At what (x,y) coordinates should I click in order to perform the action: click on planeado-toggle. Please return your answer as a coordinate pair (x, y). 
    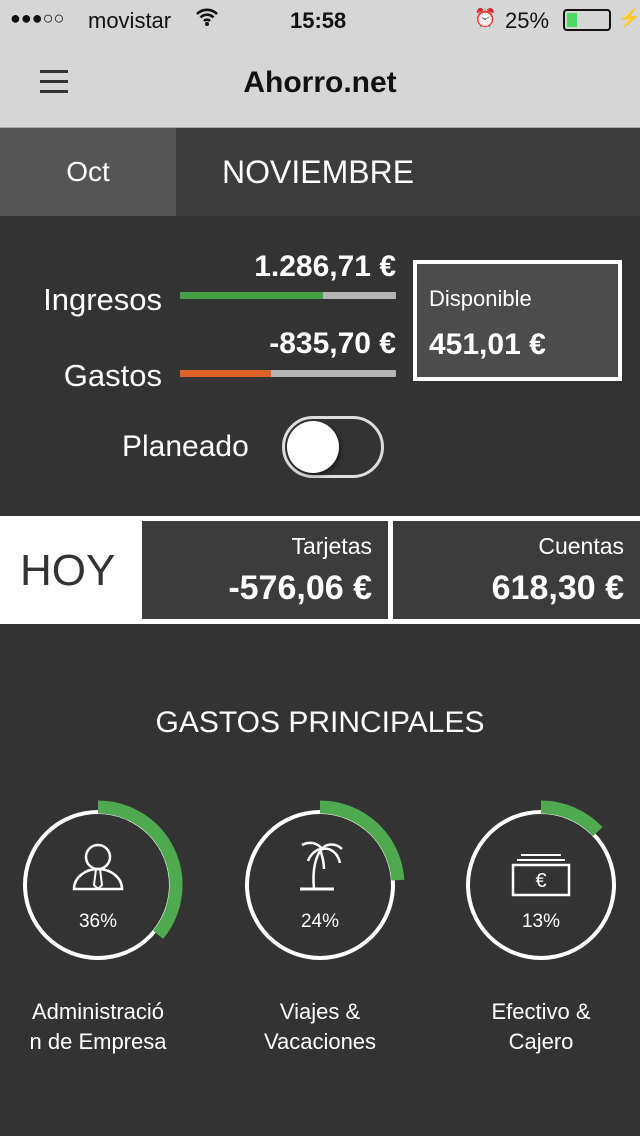
    Looking at the image, I should click on (333, 447).